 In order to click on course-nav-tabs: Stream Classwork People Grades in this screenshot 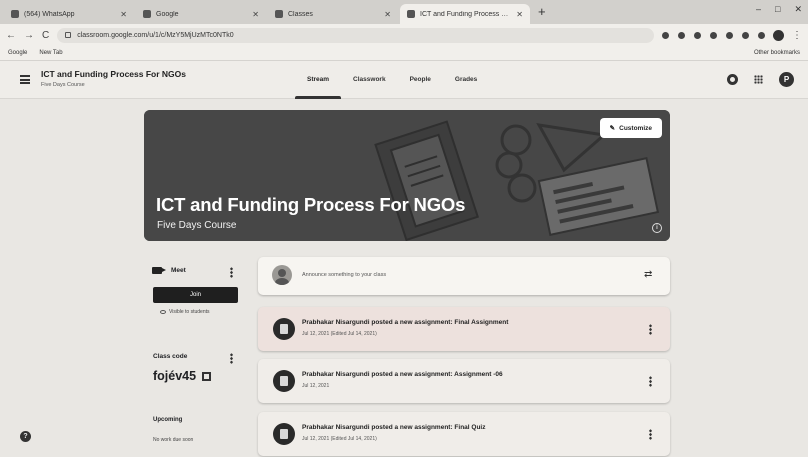, I will do `click(392, 80)`.